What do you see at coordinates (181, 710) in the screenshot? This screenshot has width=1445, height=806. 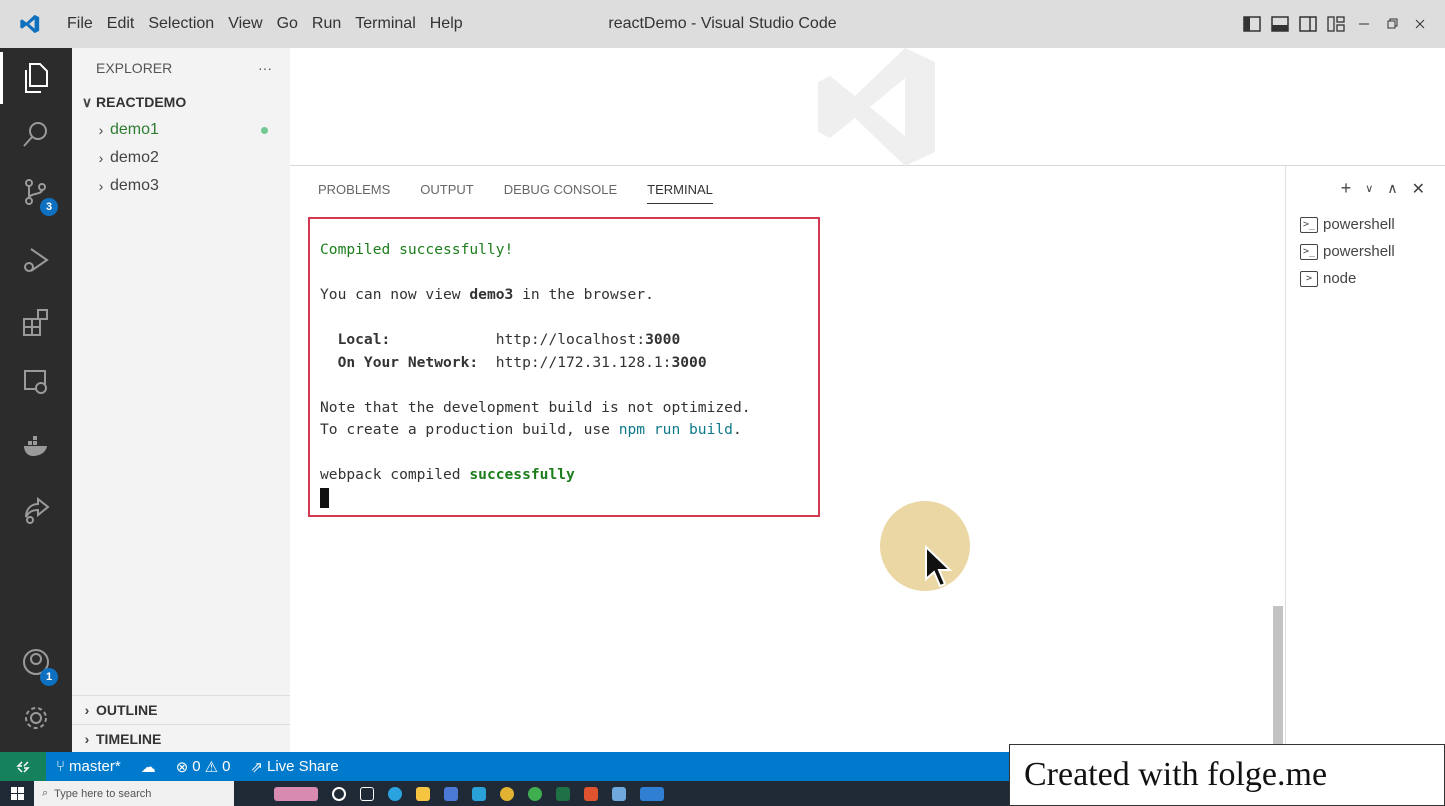 I see `outline-section: › OUTLINE` at bounding box center [181, 710].